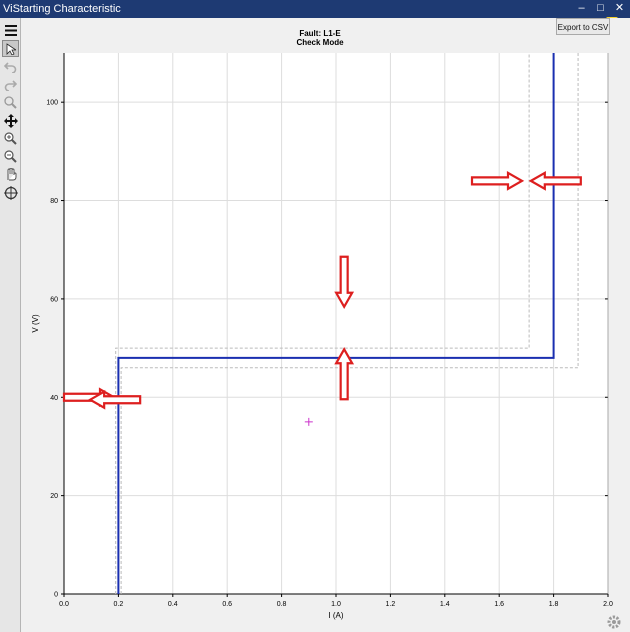 The height and width of the screenshot is (632, 630). What do you see at coordinates (282, 604) in the screenshot?
I see `x-tick-label: 0.8` at bounding box center [282, 604].